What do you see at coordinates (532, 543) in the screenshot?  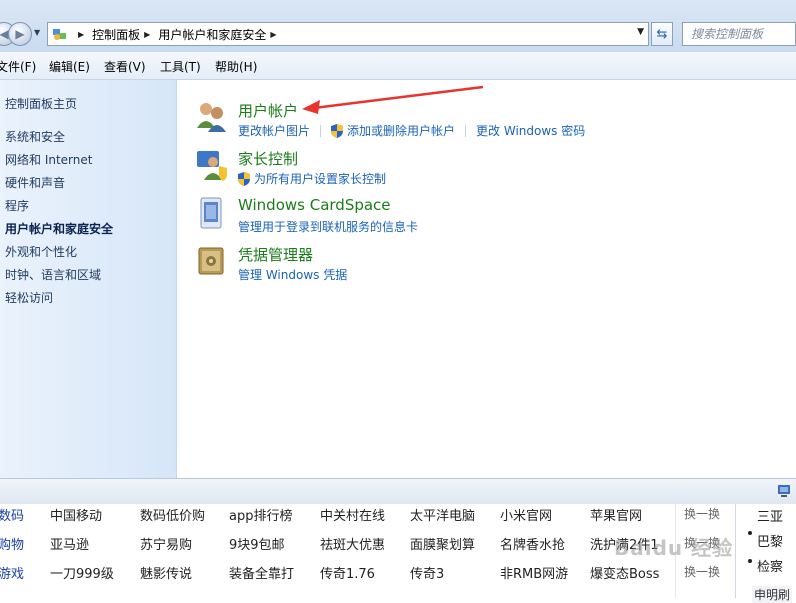 I see `web-link: 名牌香水抢` at bounding box center [532, 543].